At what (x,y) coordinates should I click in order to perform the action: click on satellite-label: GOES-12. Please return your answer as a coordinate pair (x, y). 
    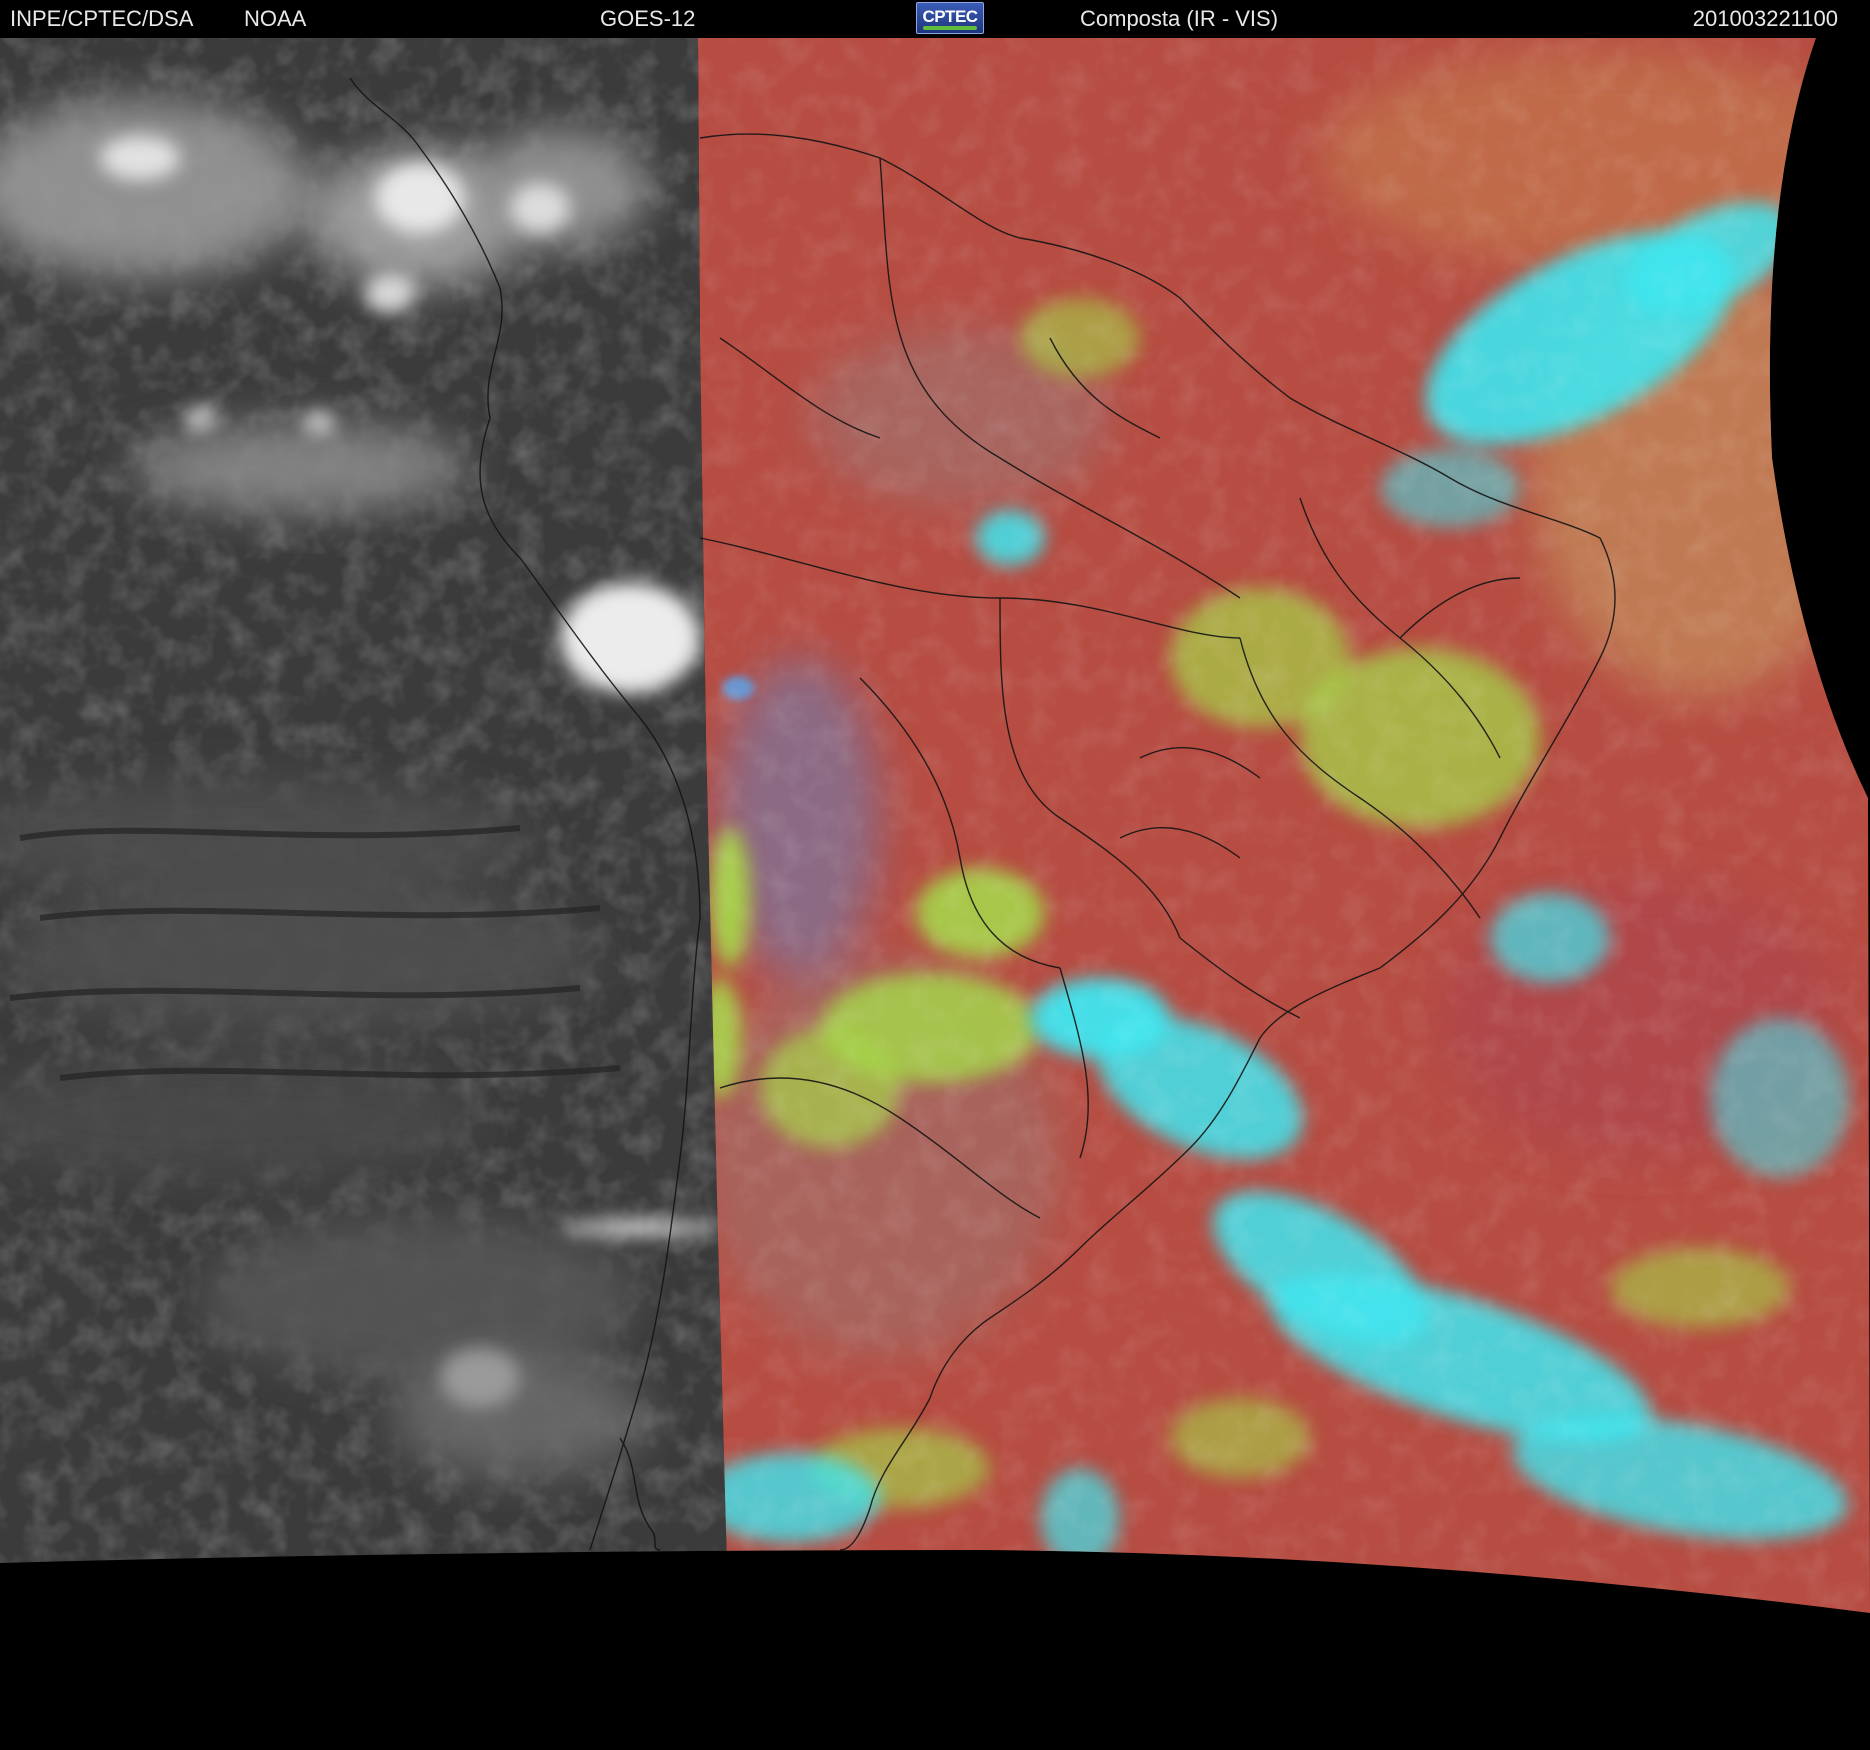
    Looking at the image, I should click on (648, 18).